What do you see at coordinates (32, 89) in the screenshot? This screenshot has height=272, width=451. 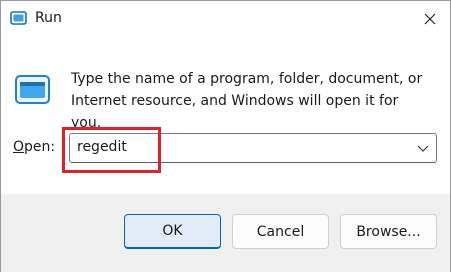 I see `run-program-icon` at bounding box center [32, 89].